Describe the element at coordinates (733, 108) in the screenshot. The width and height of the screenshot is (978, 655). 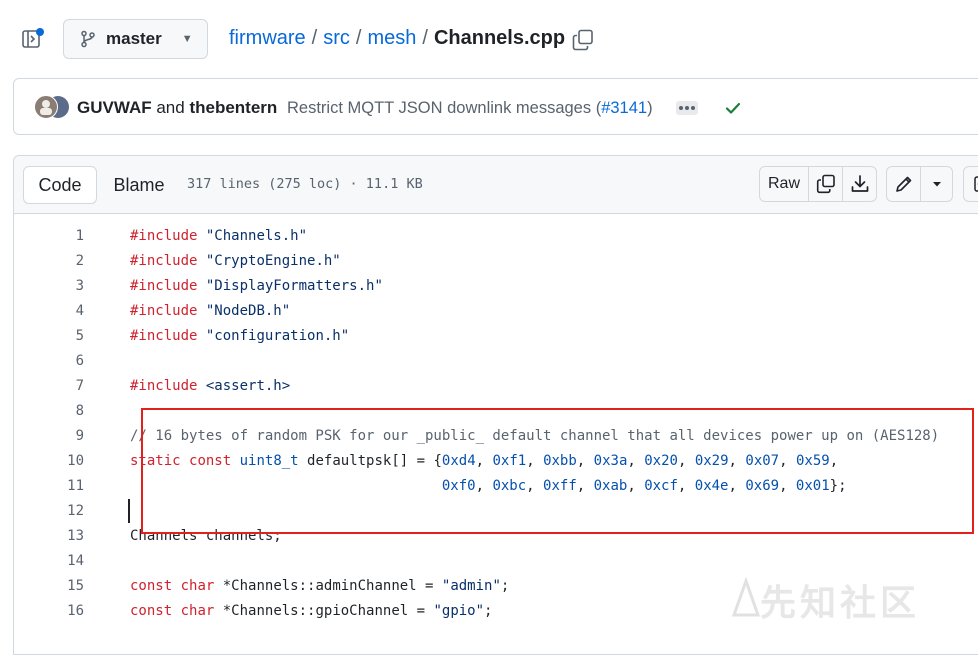
I see `check-icon` at that location.